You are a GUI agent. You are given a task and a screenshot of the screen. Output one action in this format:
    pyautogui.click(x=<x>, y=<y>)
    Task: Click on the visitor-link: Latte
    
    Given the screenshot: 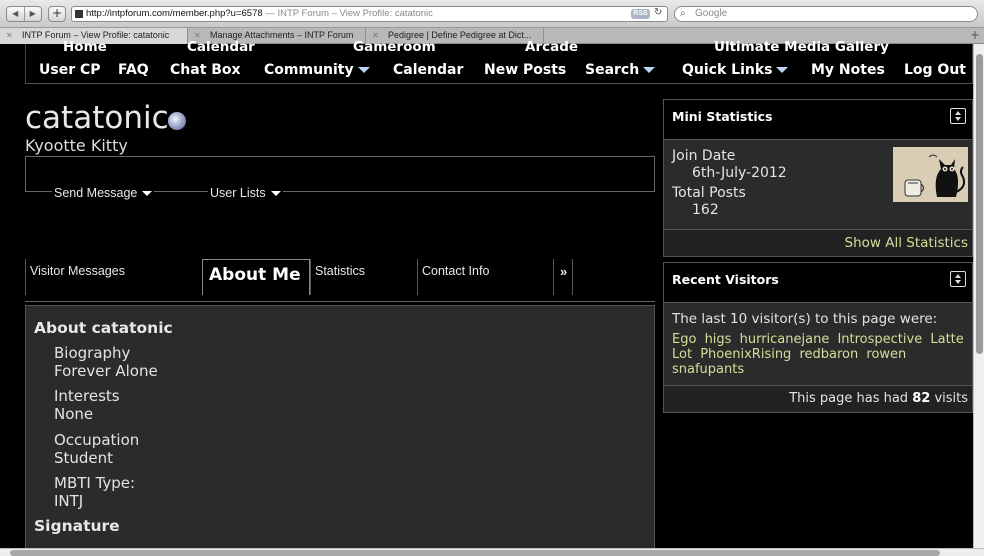 What is the action you would take?
    pyautogui.click(x=946, y=339)
    